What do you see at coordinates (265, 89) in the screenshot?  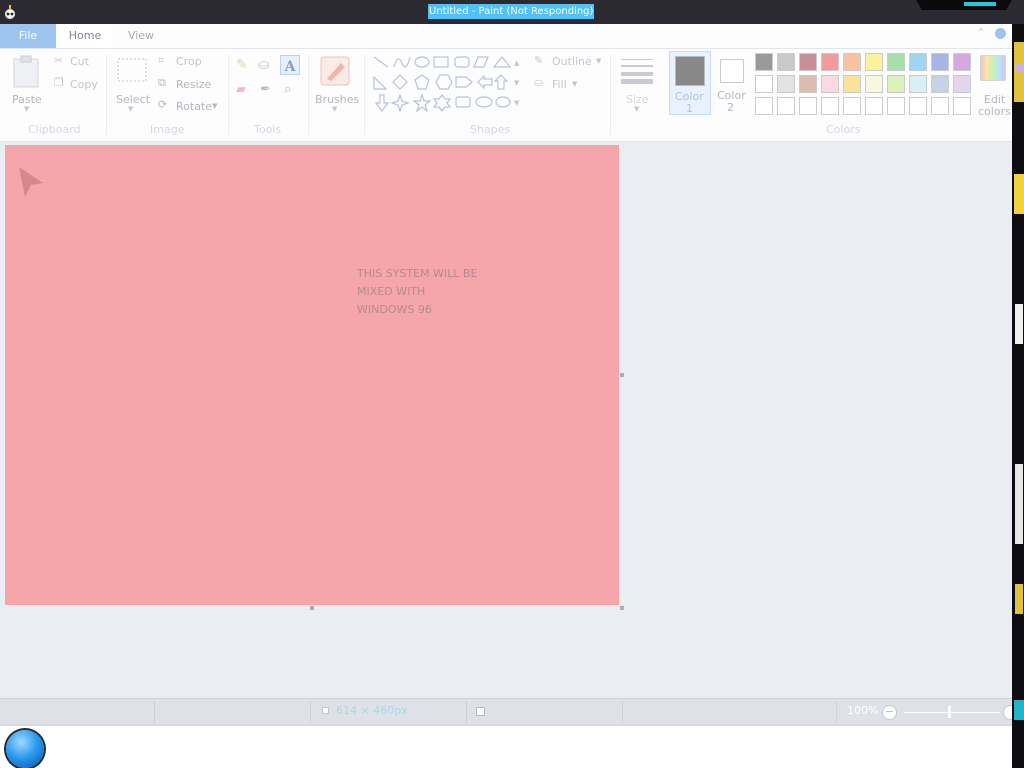 I see `color-picker-icon: ✒` at bounding box center [265, 89].